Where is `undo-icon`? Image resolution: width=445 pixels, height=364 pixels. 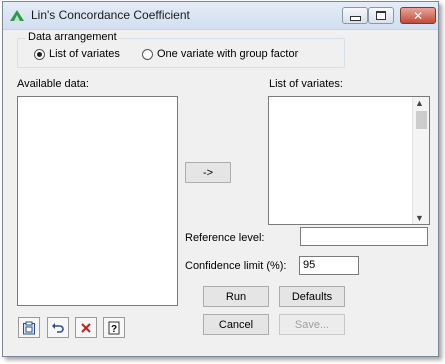
undo-icon is located at coordinates (58, 327).